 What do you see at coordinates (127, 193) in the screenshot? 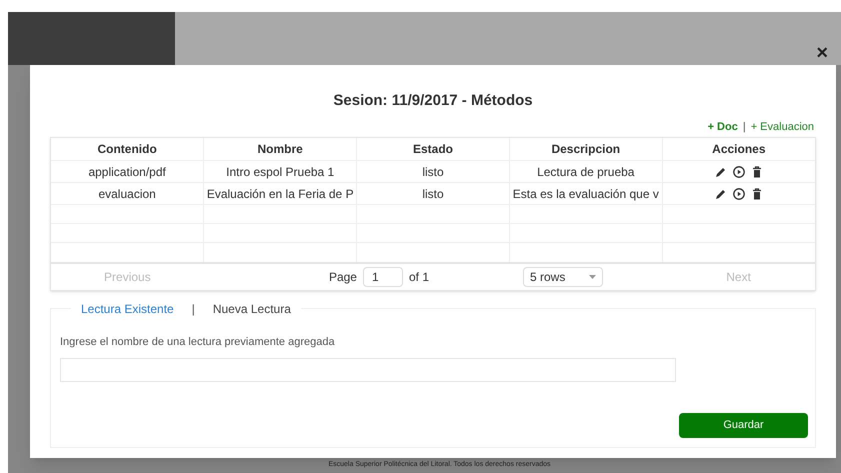
I see `table-cell: evaluacion` at bounding box center [127, 193].